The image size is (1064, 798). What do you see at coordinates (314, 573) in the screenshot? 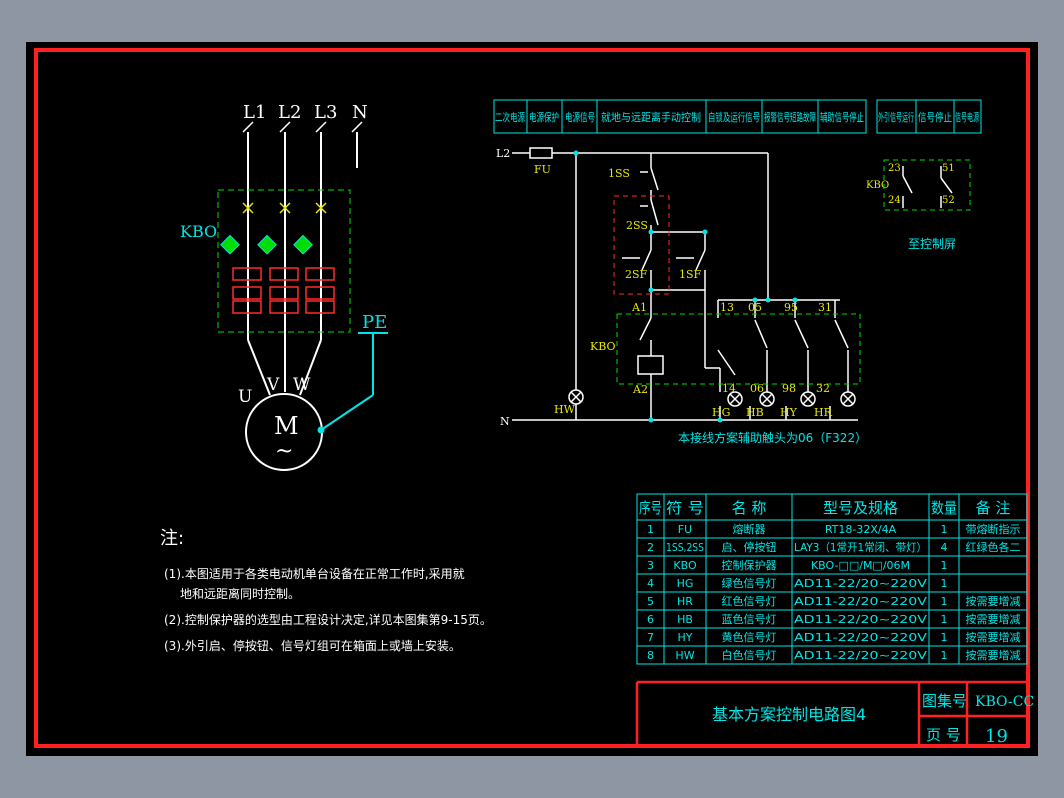
I see `note-line: (1).本图适用于各类电动机单台设备在正常工作时,采用就` at bounding box center [314, 573].